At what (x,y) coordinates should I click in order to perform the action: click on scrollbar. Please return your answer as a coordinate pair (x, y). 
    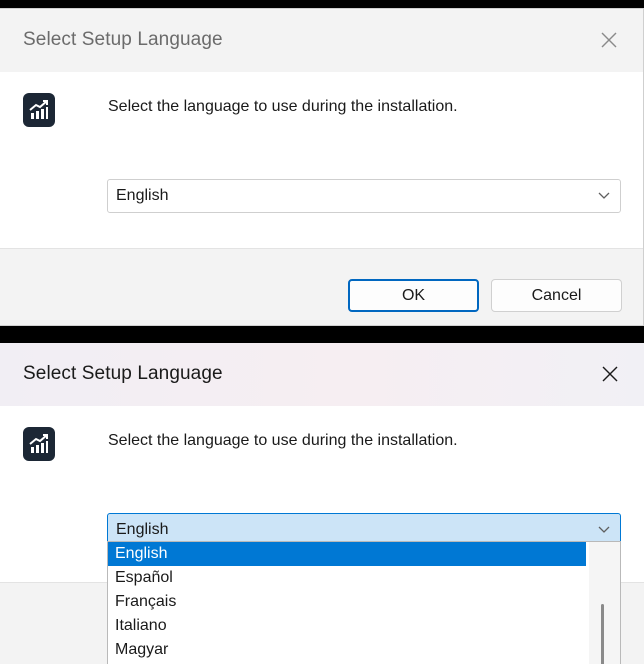
    Looking at the image, I should click on (604, 603).